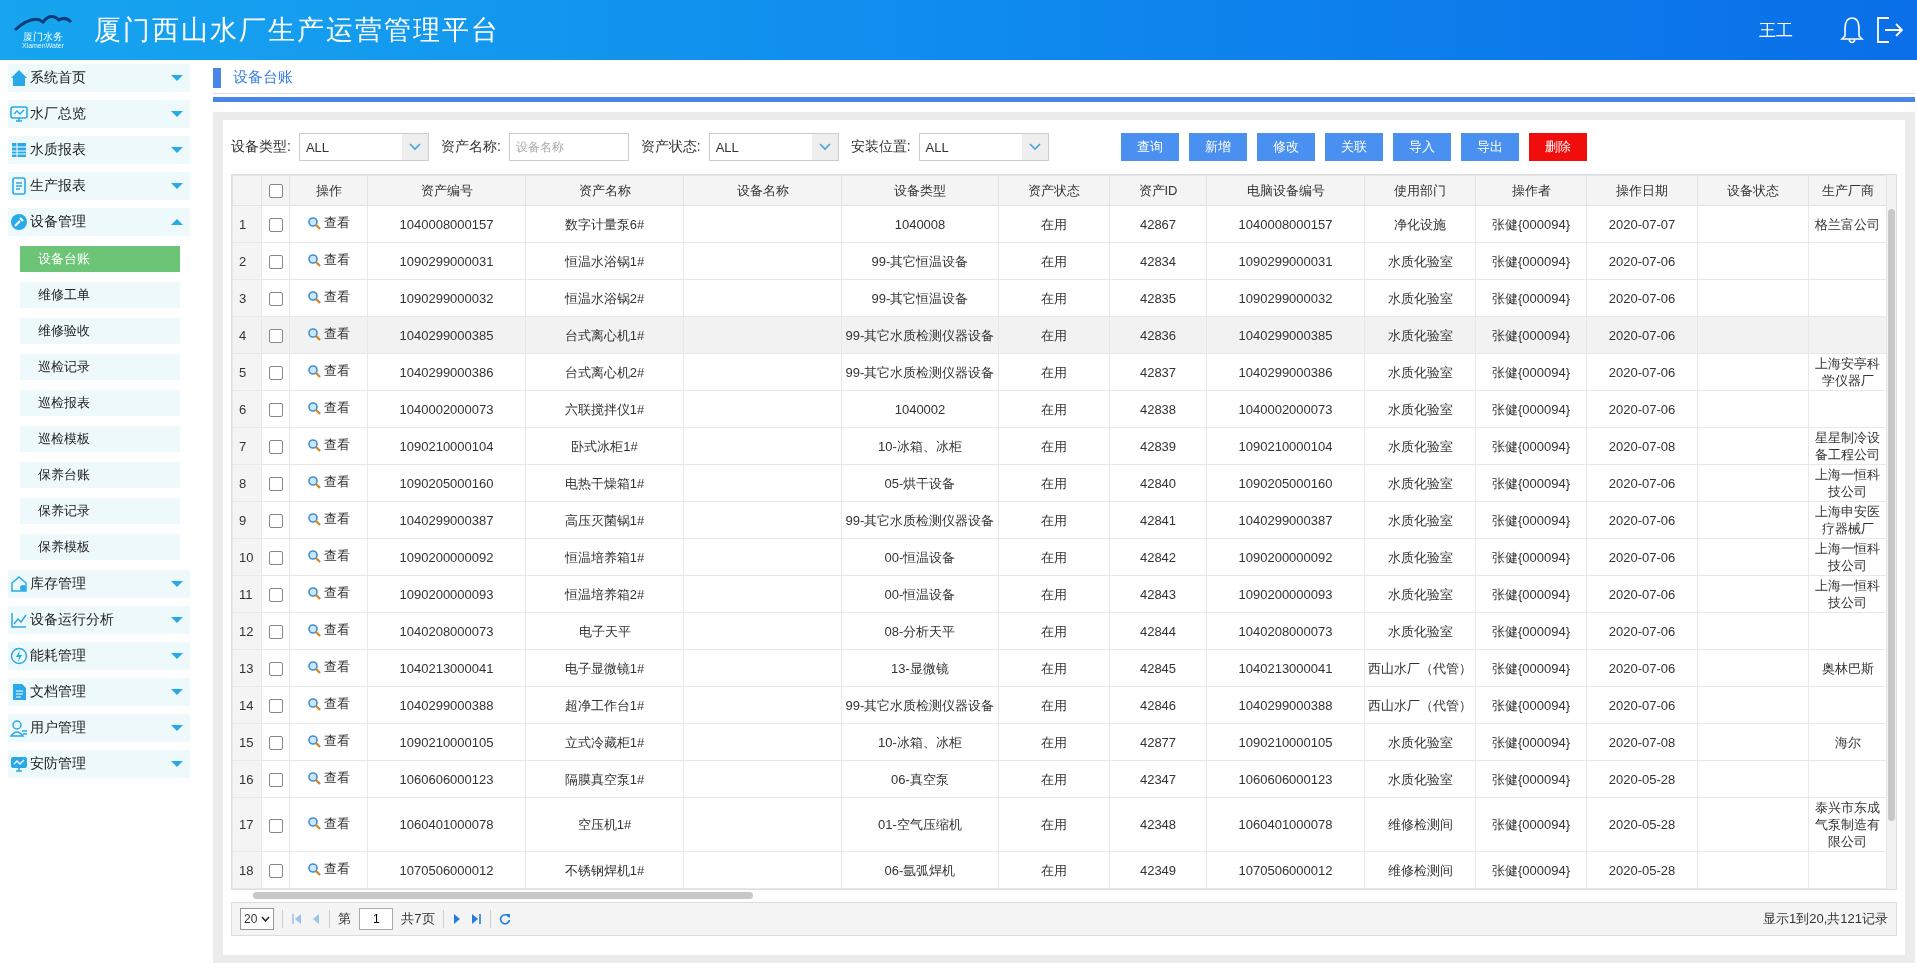  Describe the element at coordinates (99, 692) in the screenshot. I see `sidebar-menu-item: 文档管理` at that location.